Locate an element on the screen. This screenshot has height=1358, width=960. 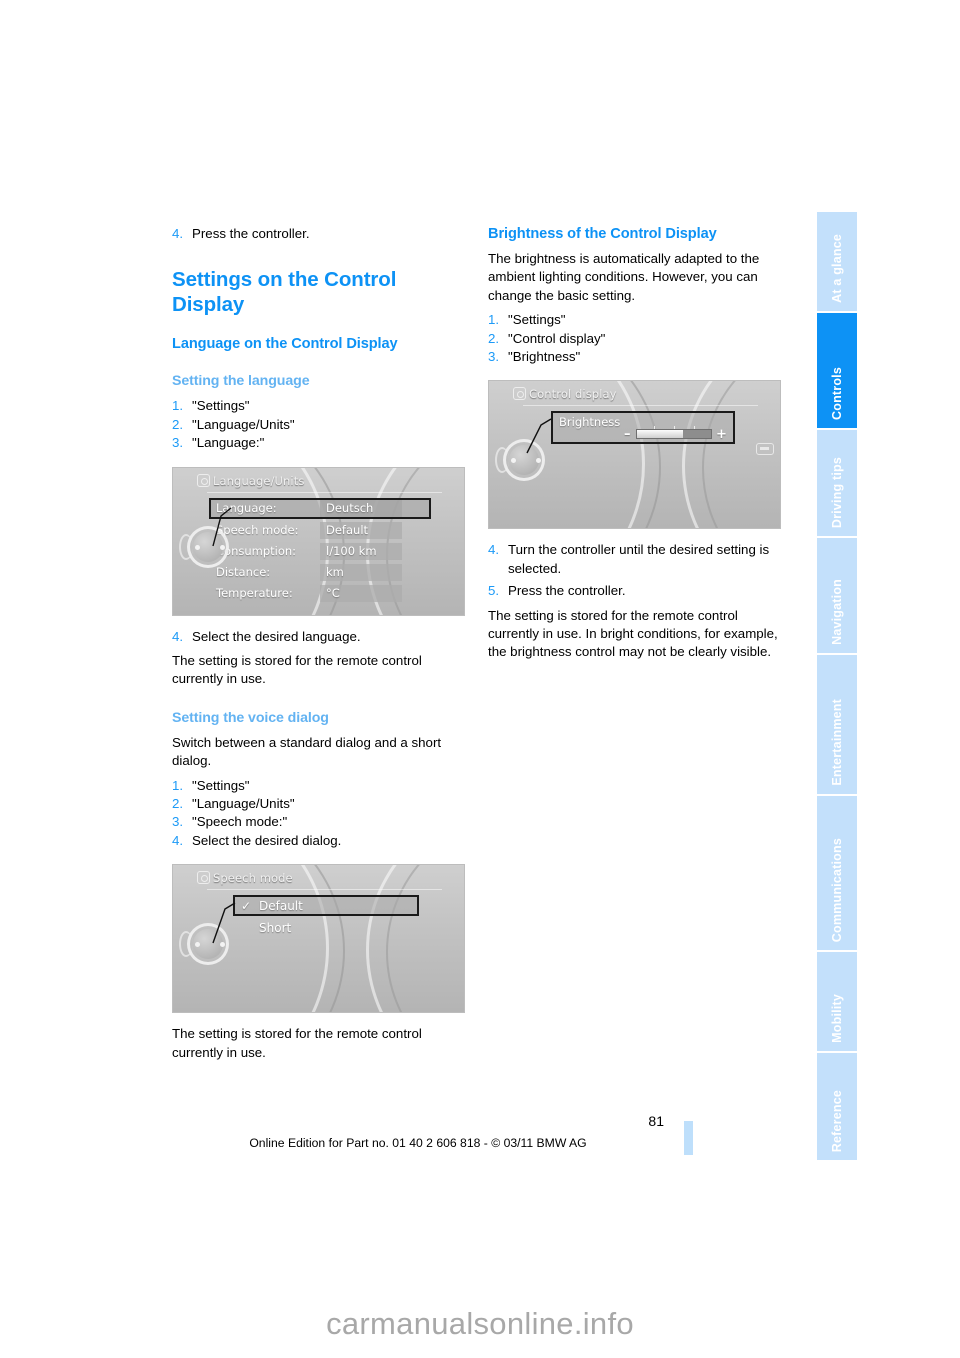
sidebar-item-label: Entertainment is located at coordinates (837, 742).